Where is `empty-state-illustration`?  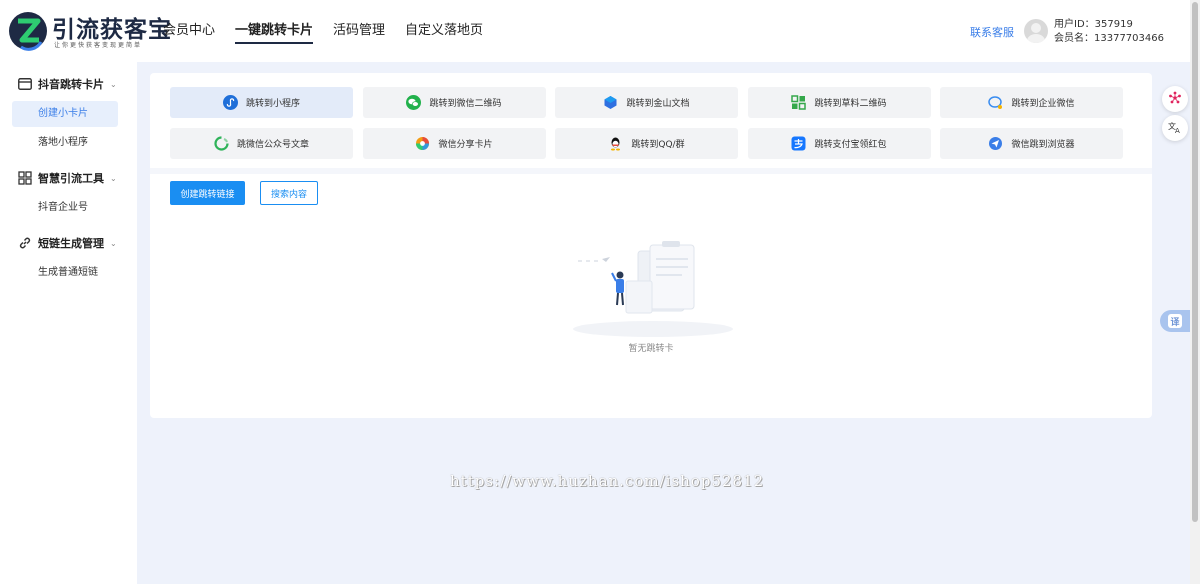
empty-state-illustration is located at coordinates (653, 289).